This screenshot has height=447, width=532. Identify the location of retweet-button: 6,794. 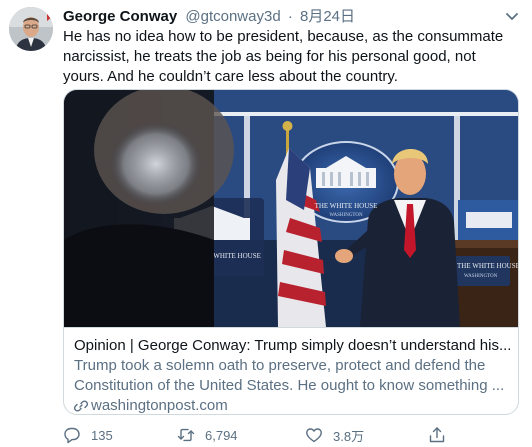
(207, 435).